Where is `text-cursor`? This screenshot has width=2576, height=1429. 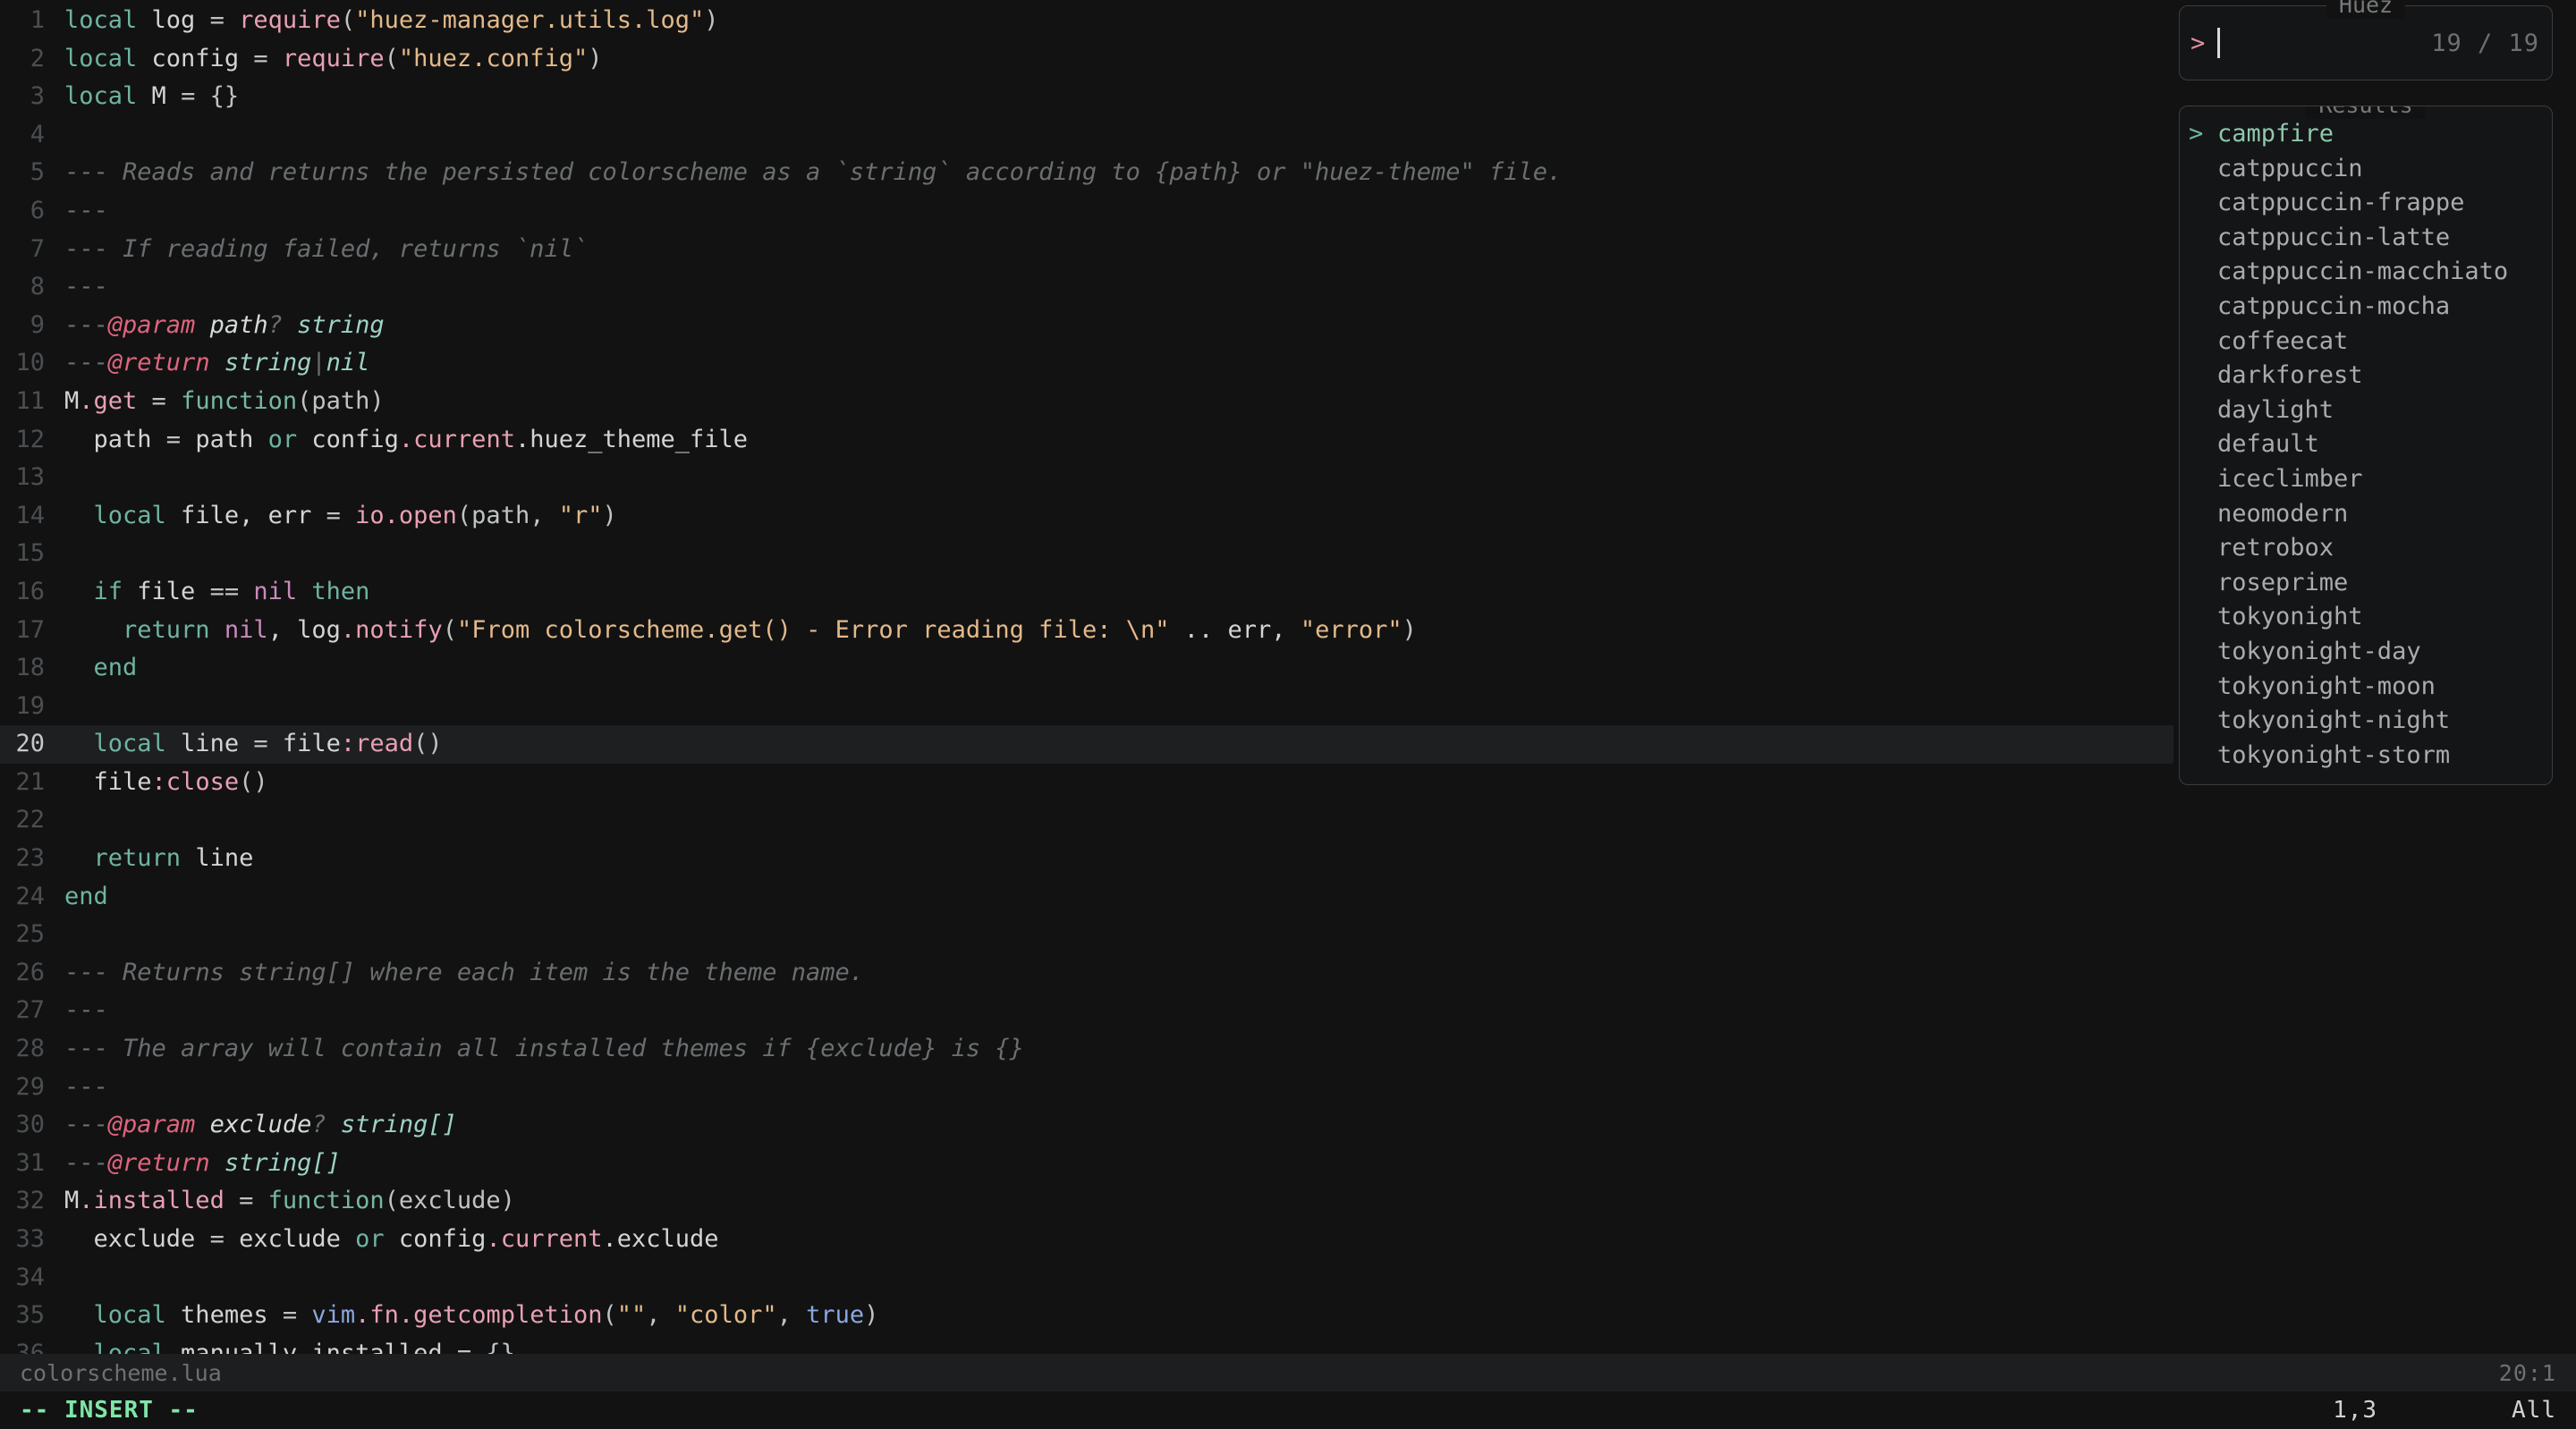 text-cursor is located at coordinates (2219, 43).